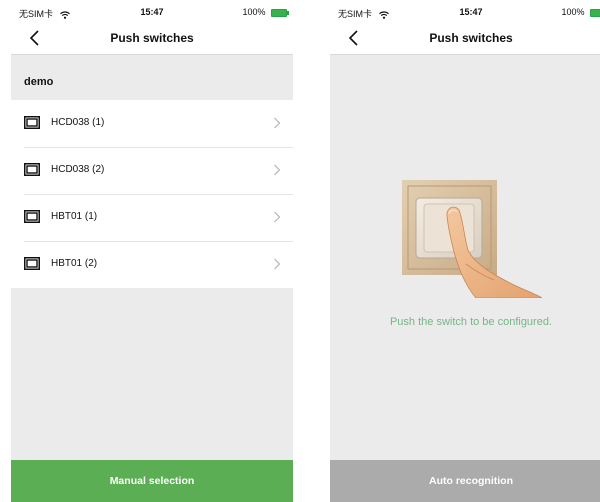  What do you see at coordinates (39, 82) in the screenshot?
I see `group-header: demo` at bounding box center [39, 82].